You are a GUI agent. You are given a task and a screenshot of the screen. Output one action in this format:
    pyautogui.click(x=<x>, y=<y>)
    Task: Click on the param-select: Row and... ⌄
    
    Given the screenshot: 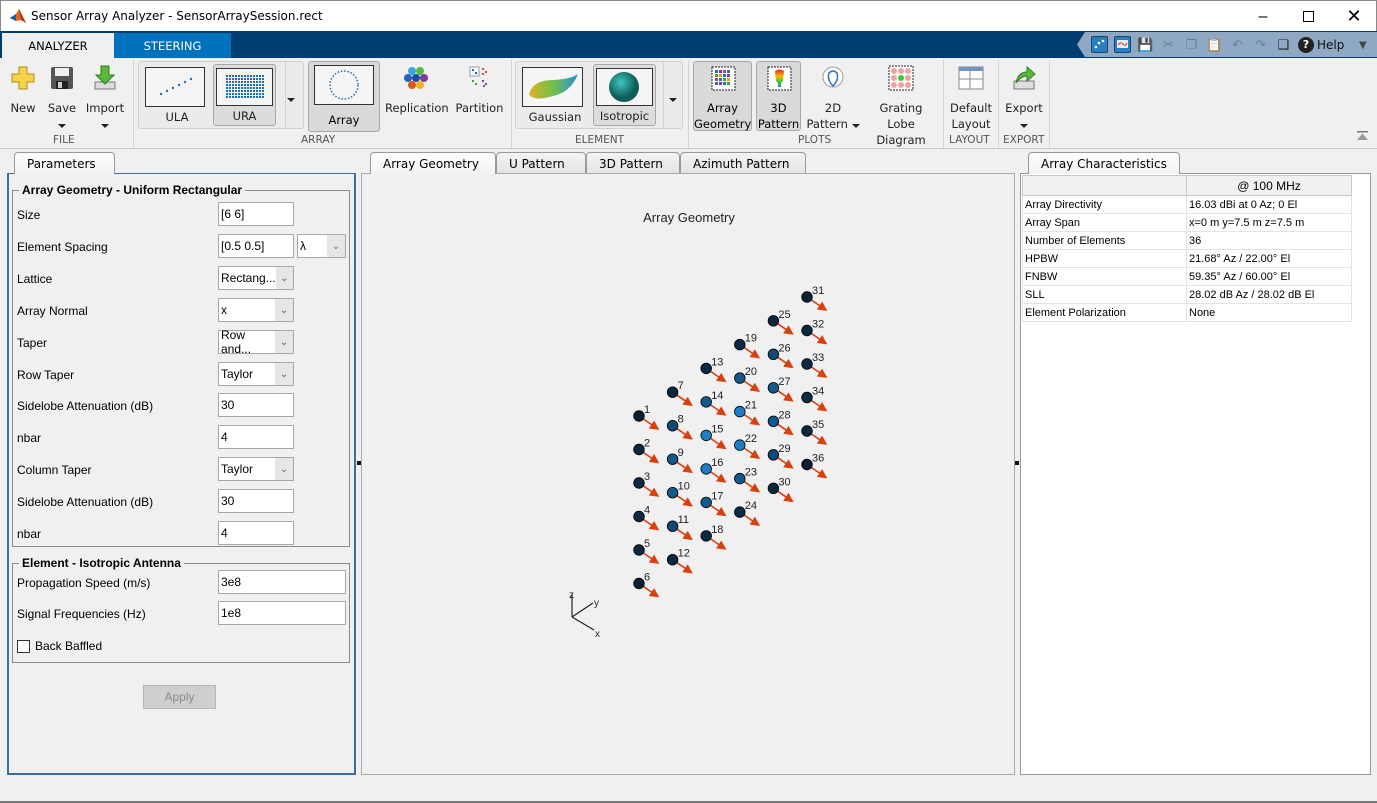 What is the action you would take?
    pyautogui.click(x=256, y=342)
    